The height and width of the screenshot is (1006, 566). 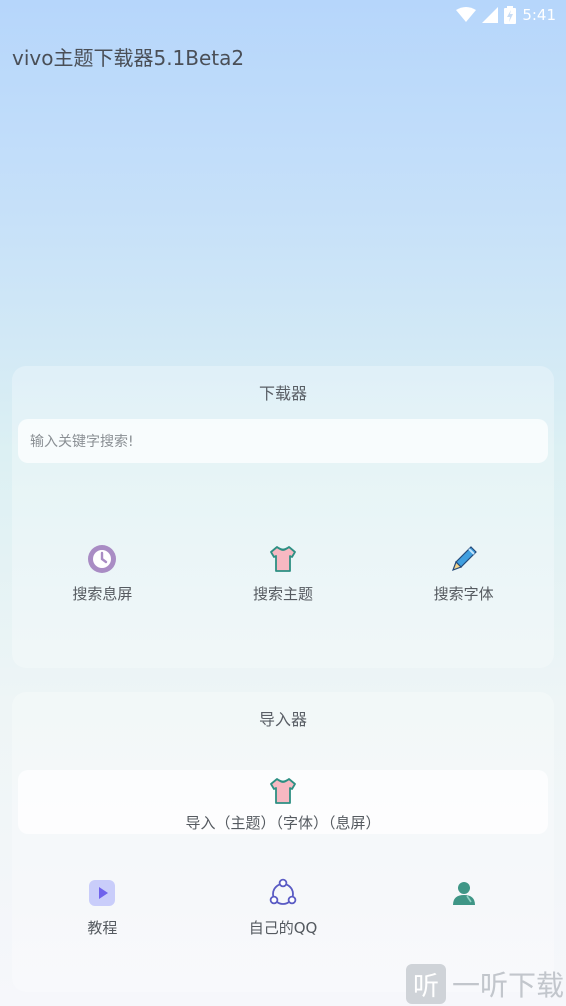 I want to click on status-bar: 5:41, so click(x=283, y=15).